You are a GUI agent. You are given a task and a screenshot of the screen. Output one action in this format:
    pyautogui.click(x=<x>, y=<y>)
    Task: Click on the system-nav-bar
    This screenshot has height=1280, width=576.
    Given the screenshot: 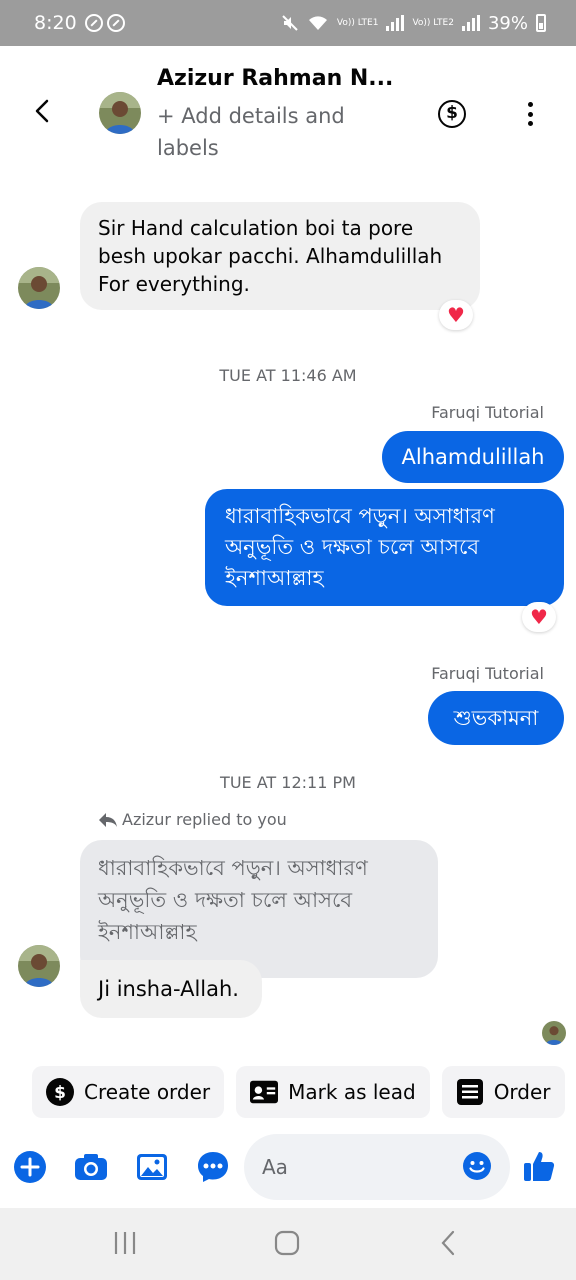 What is the action you would take?
    pyautogui.click(x=288, y=1244)
    